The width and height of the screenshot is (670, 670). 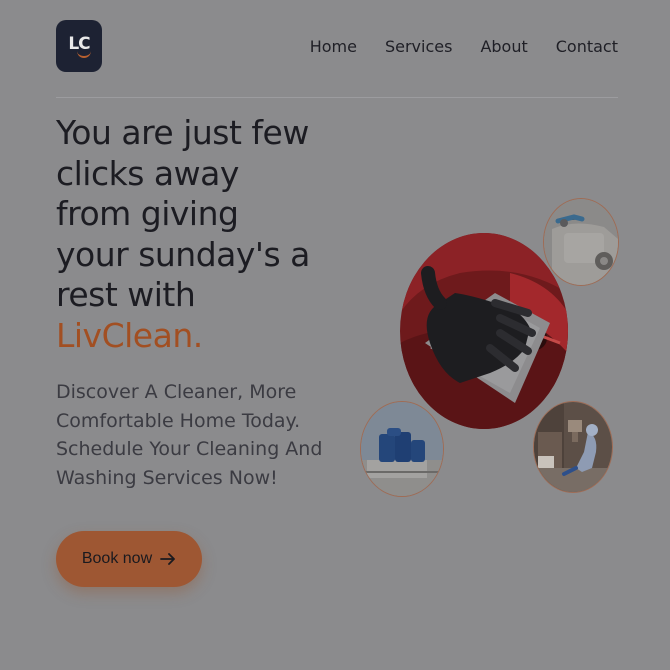 I want to click on home-cleaning-photo, so click(x=573, y=447).